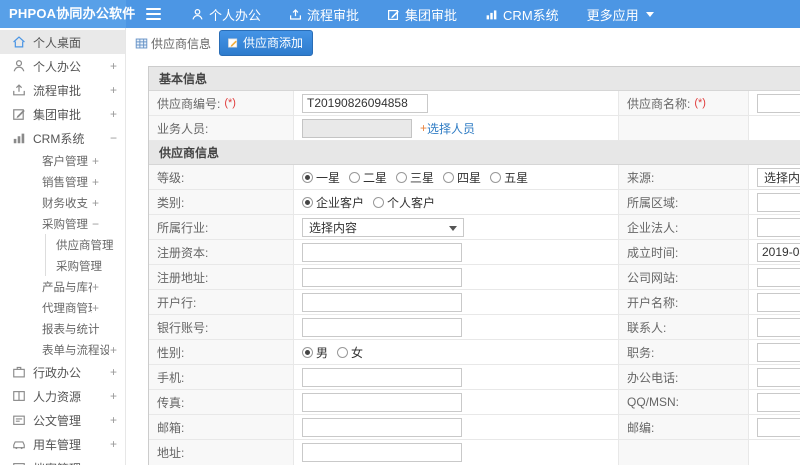 This screenshot has width=800, height=465. I want to click on home-icon, so click(19, 42).